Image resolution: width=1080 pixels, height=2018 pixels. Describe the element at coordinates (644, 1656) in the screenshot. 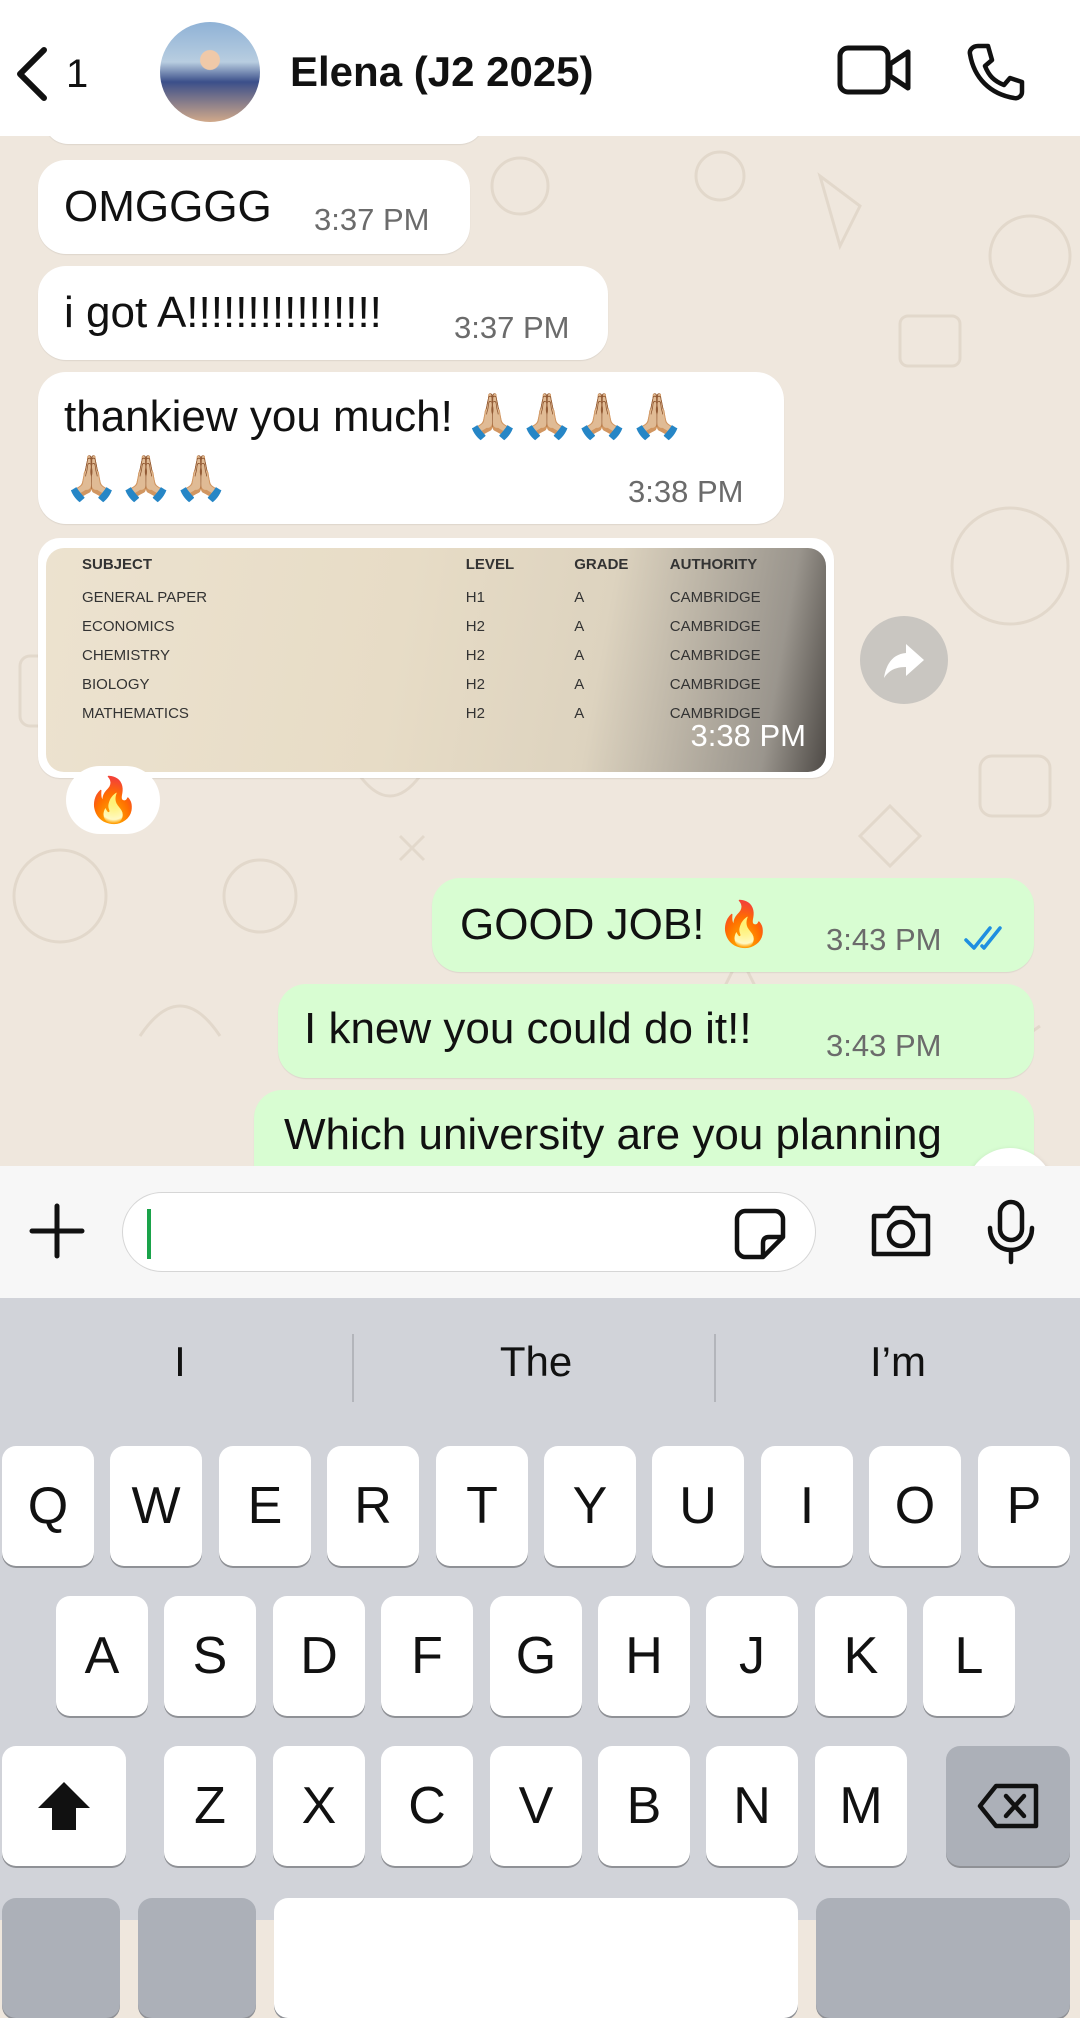

I see `key-h: H` at that location.